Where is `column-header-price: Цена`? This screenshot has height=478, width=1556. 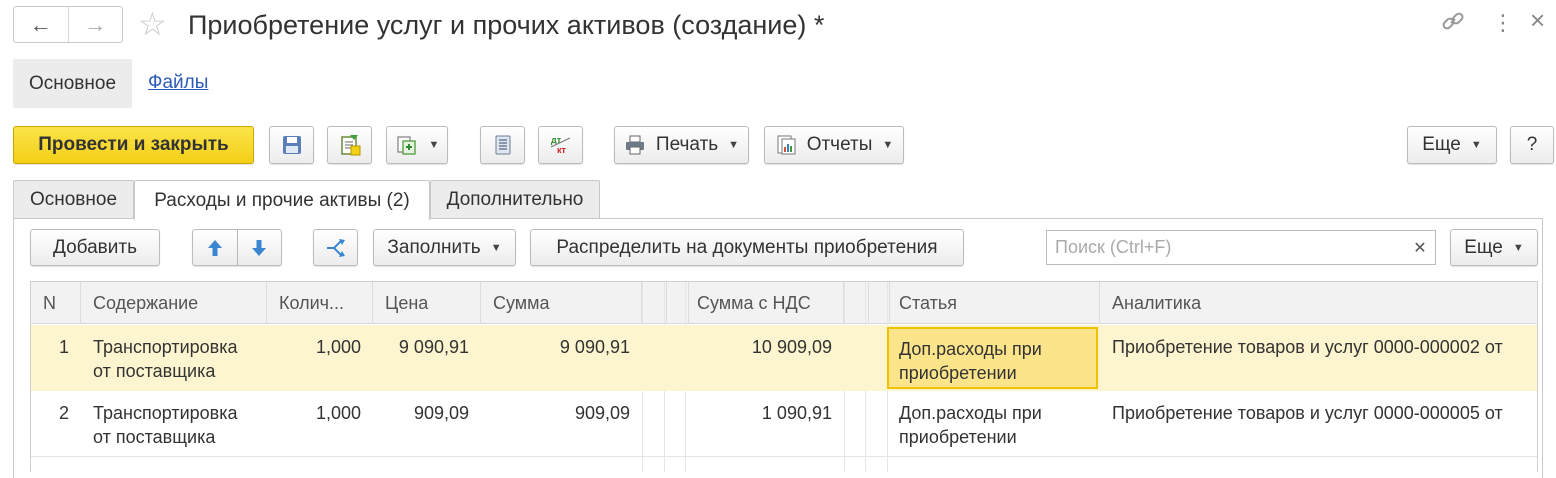 column-header-price: Цена is located at coordinates (427, 303).